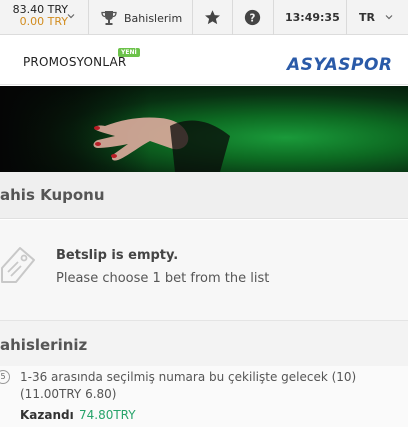 Image resolution: width=408 pixels, height=427 pixels. I want to click on my-bets-title: ahisleriniz, so click(44, 345).